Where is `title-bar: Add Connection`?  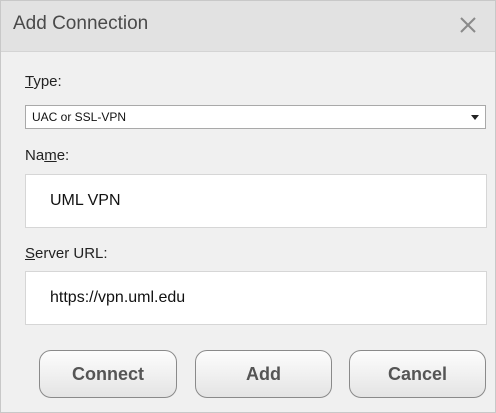 title-bar: Add Connection is located at coordinates (248, 26).